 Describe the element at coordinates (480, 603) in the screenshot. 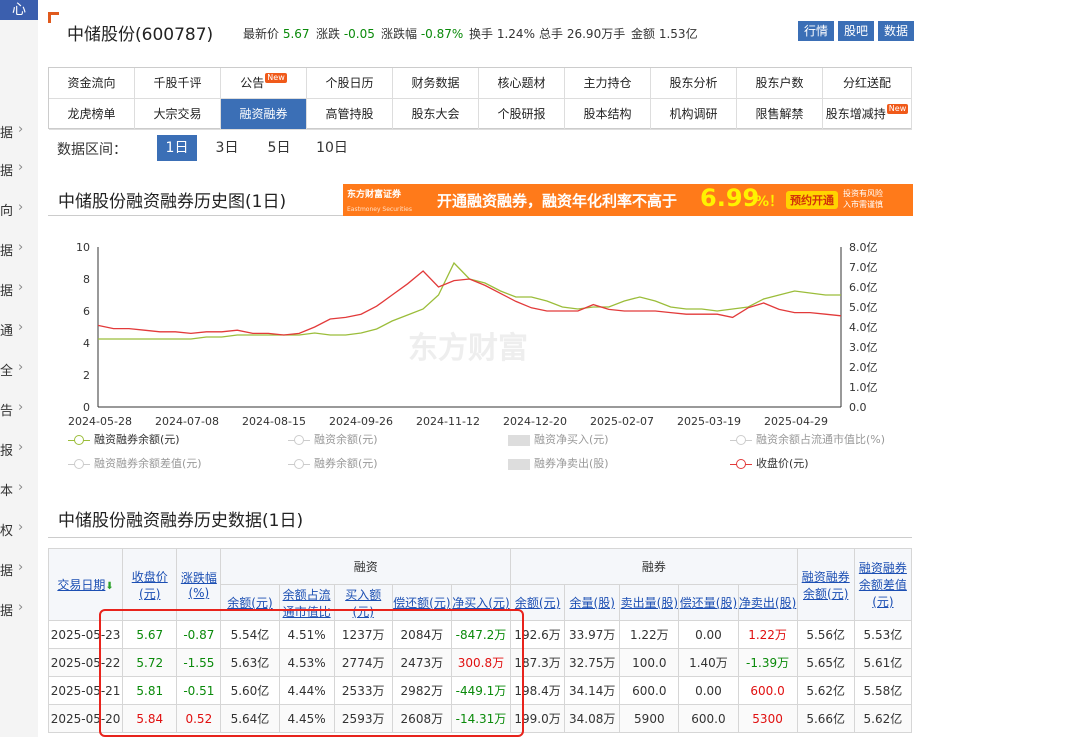

I see `sub-col-label: 净买入(元)` at that location.